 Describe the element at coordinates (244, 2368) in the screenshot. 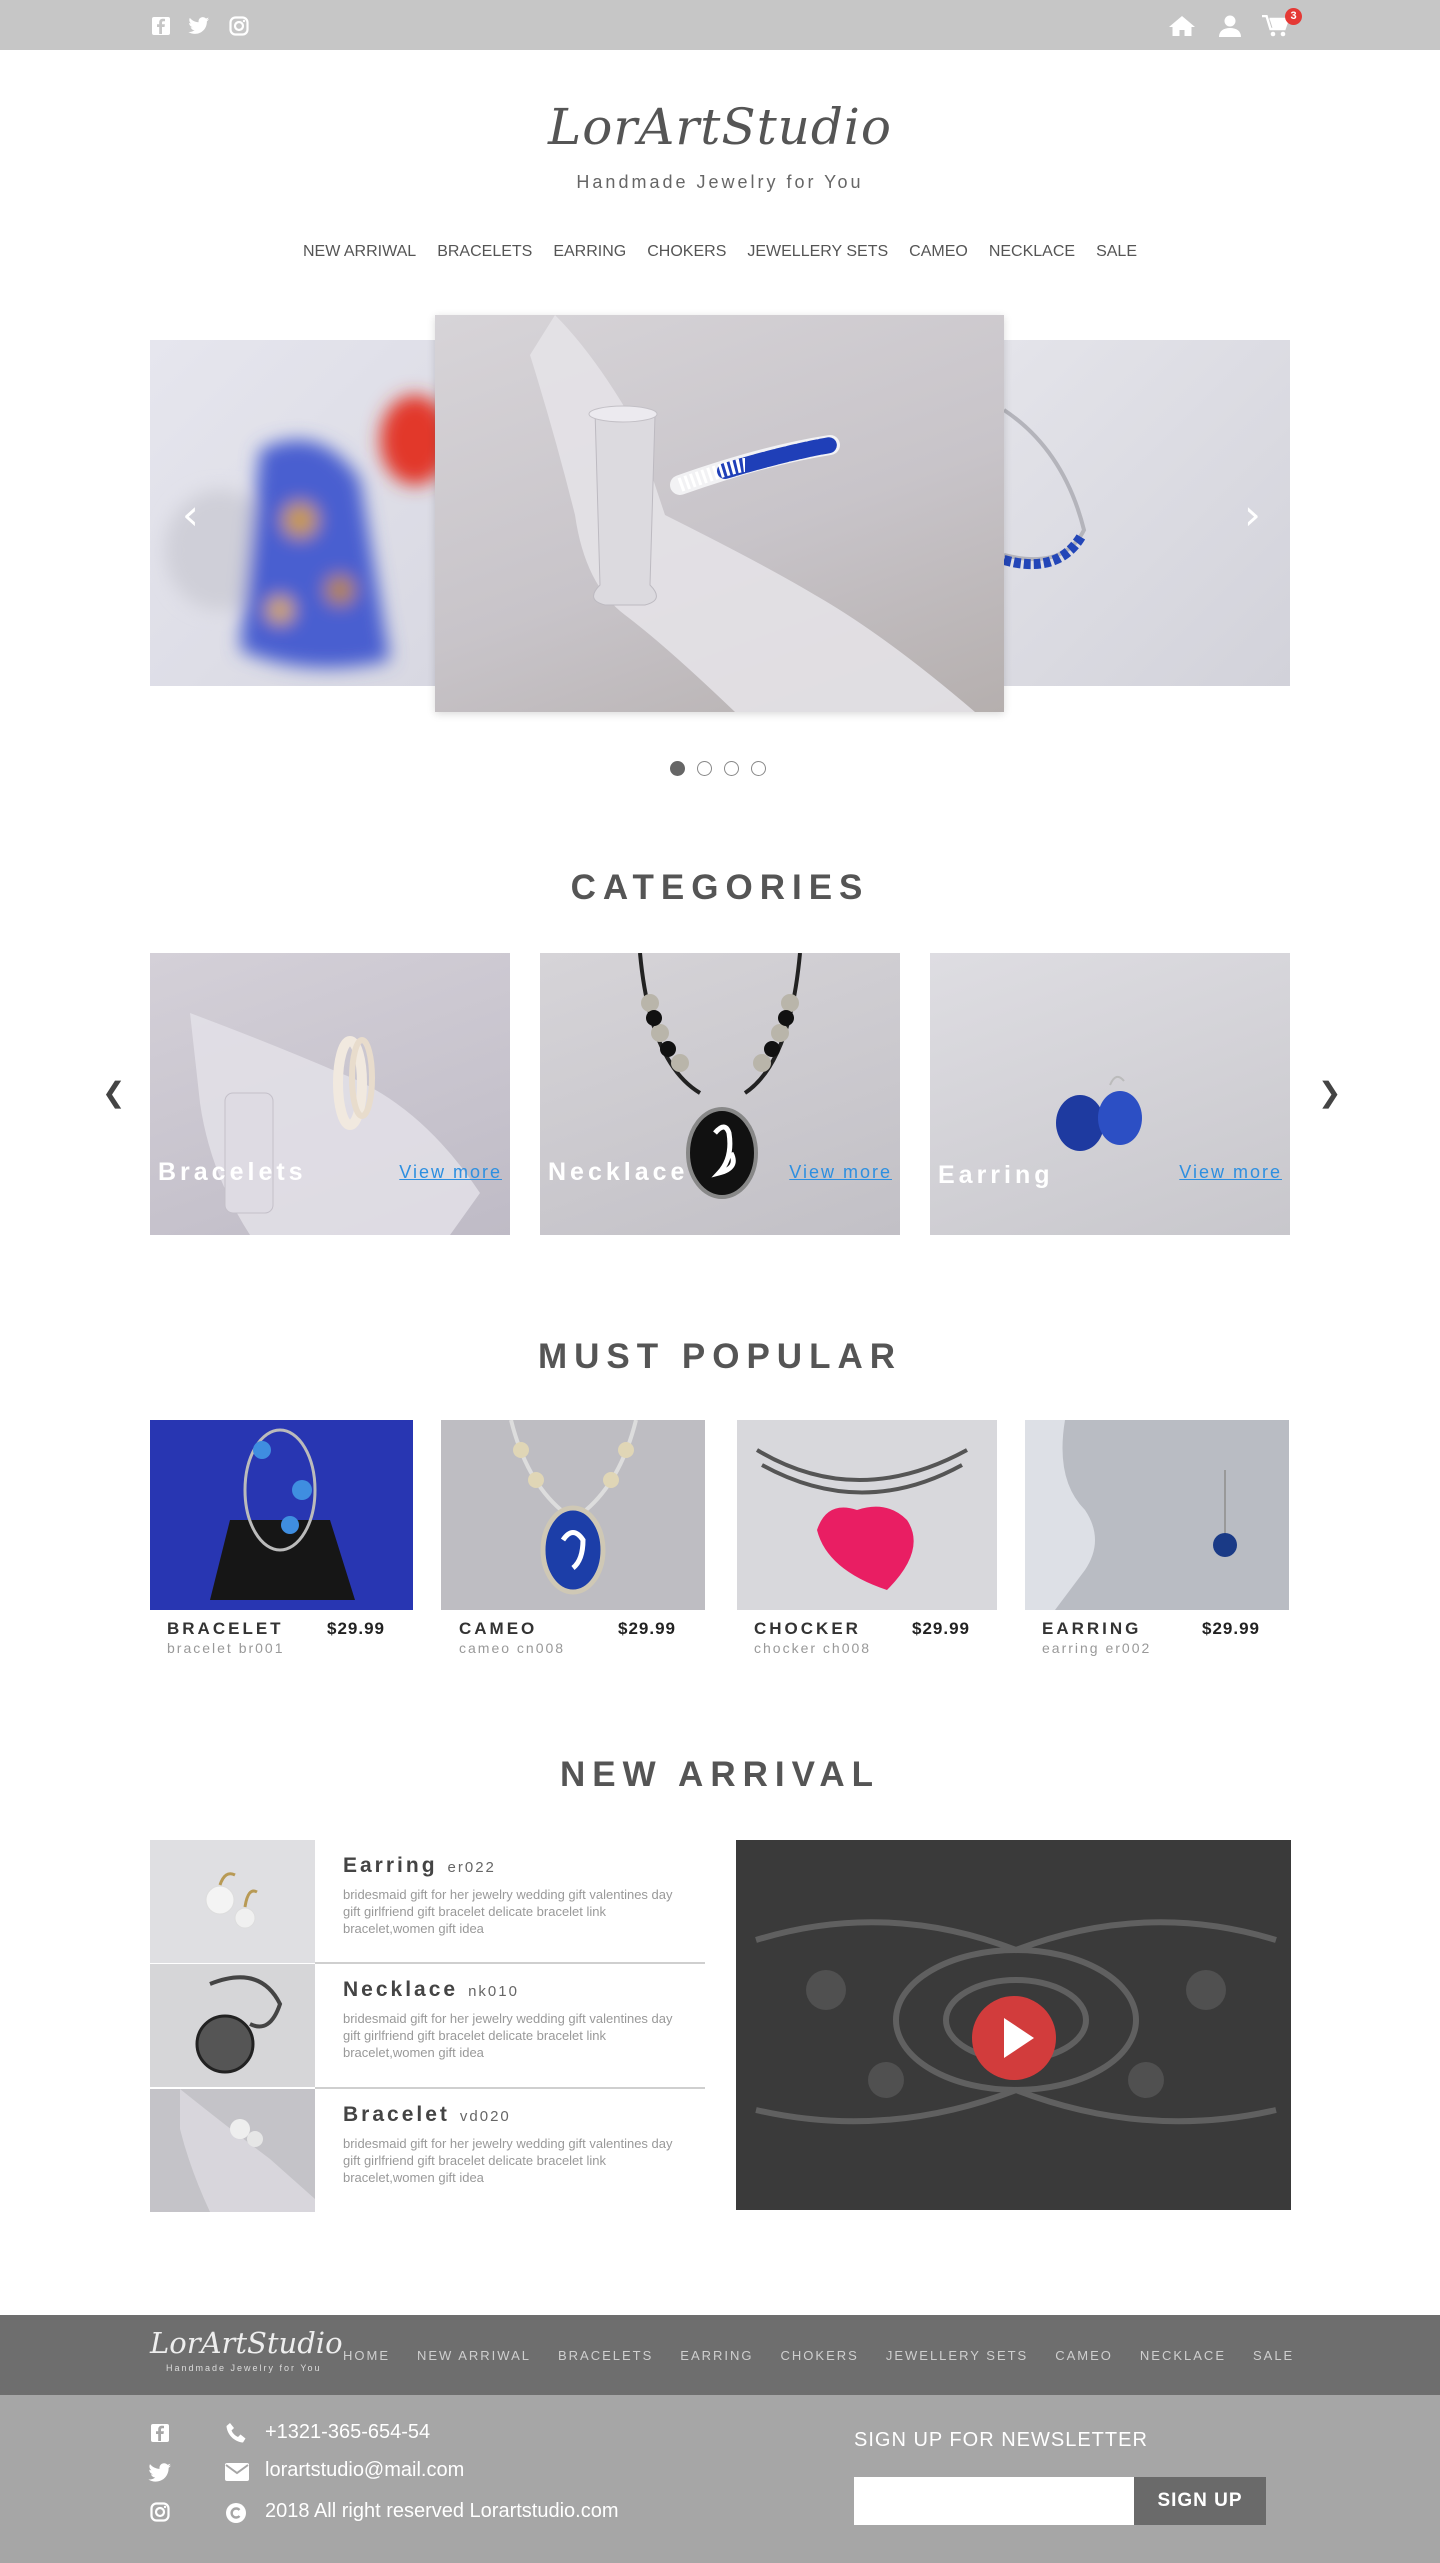

I see `footer-tagline: Handmade Jewelry for You` at that location.